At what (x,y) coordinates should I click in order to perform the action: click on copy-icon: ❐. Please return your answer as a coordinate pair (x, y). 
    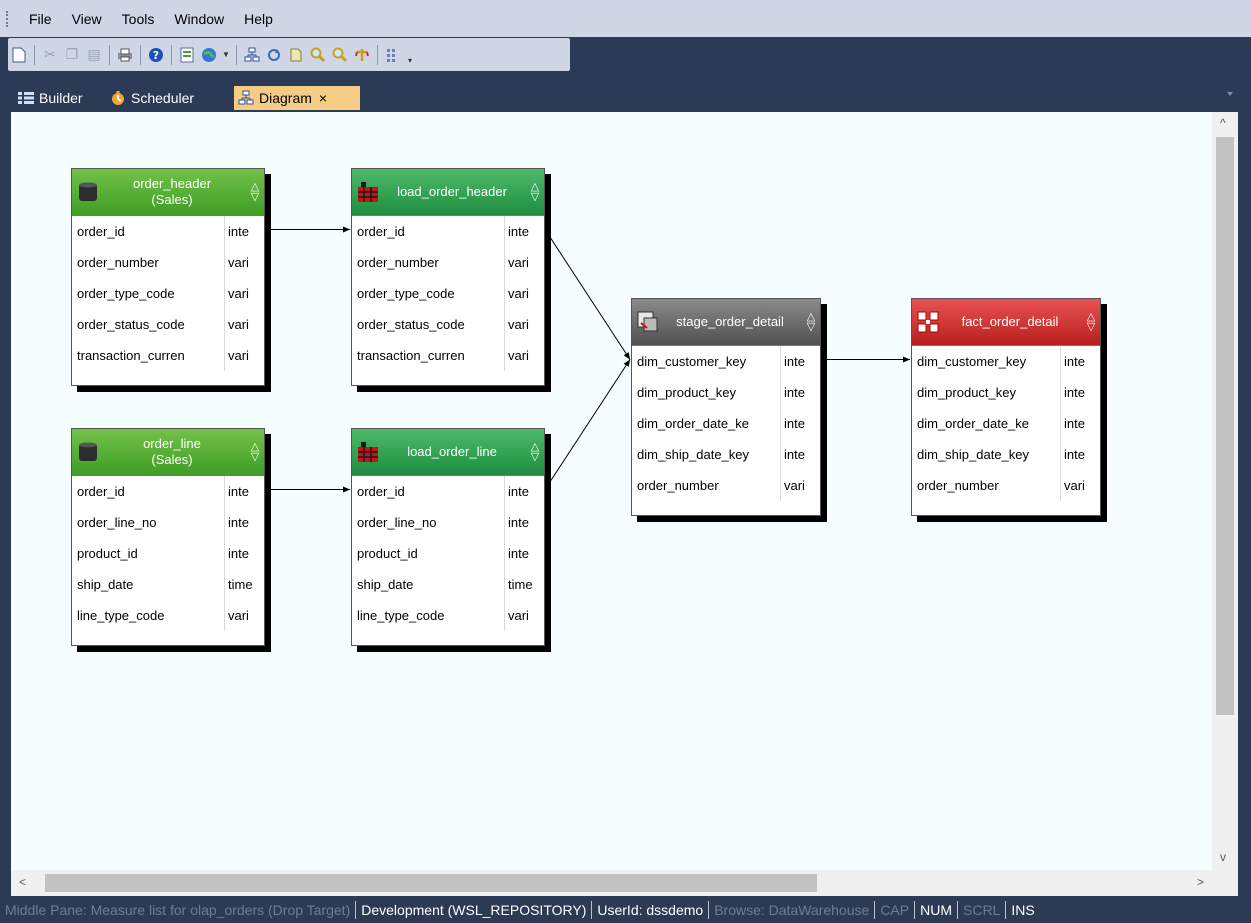
    Looking at the image, I should click on (72, 55).